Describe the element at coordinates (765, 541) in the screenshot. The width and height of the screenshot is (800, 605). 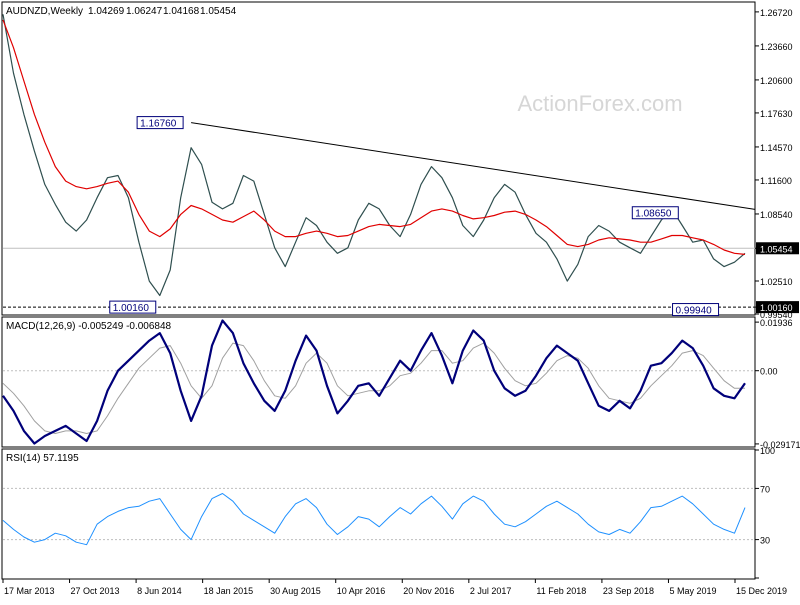
I see `rsi-tick-label: 30` at that location.